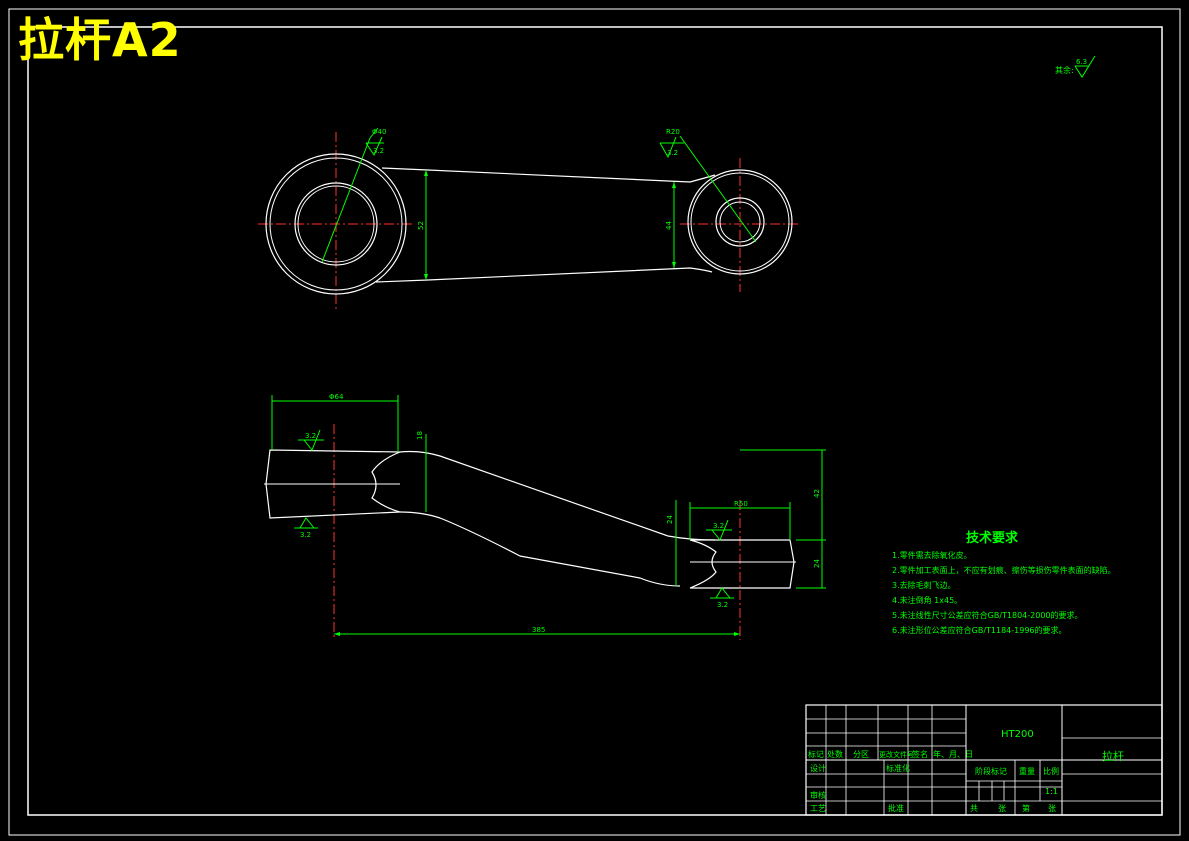  Describe the element at coordinates (991, 771) in the screenshot. I see `tb-stage-mark: 阶段标记` at that location.